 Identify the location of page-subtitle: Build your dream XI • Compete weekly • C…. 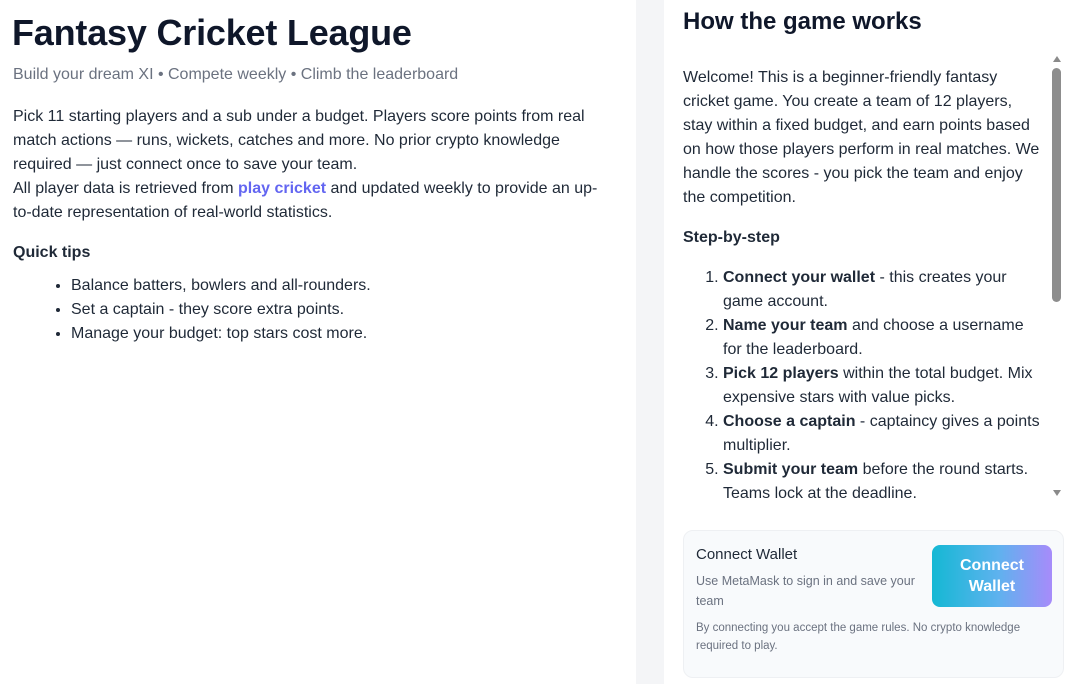
(236, 74).